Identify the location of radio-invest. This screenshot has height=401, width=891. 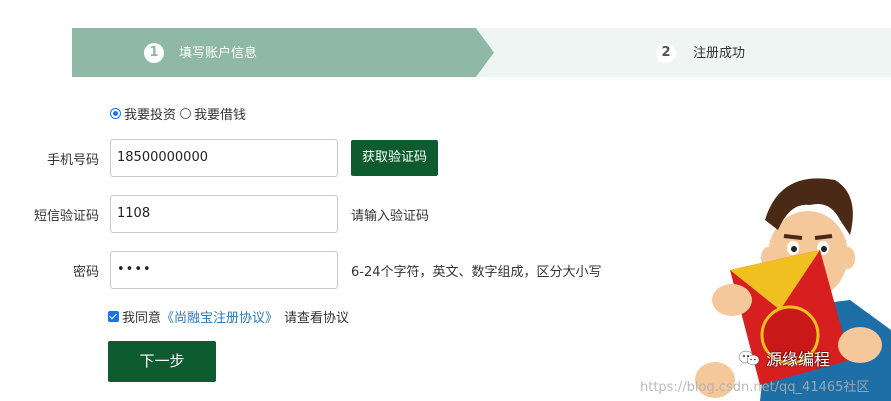
(115, 113).